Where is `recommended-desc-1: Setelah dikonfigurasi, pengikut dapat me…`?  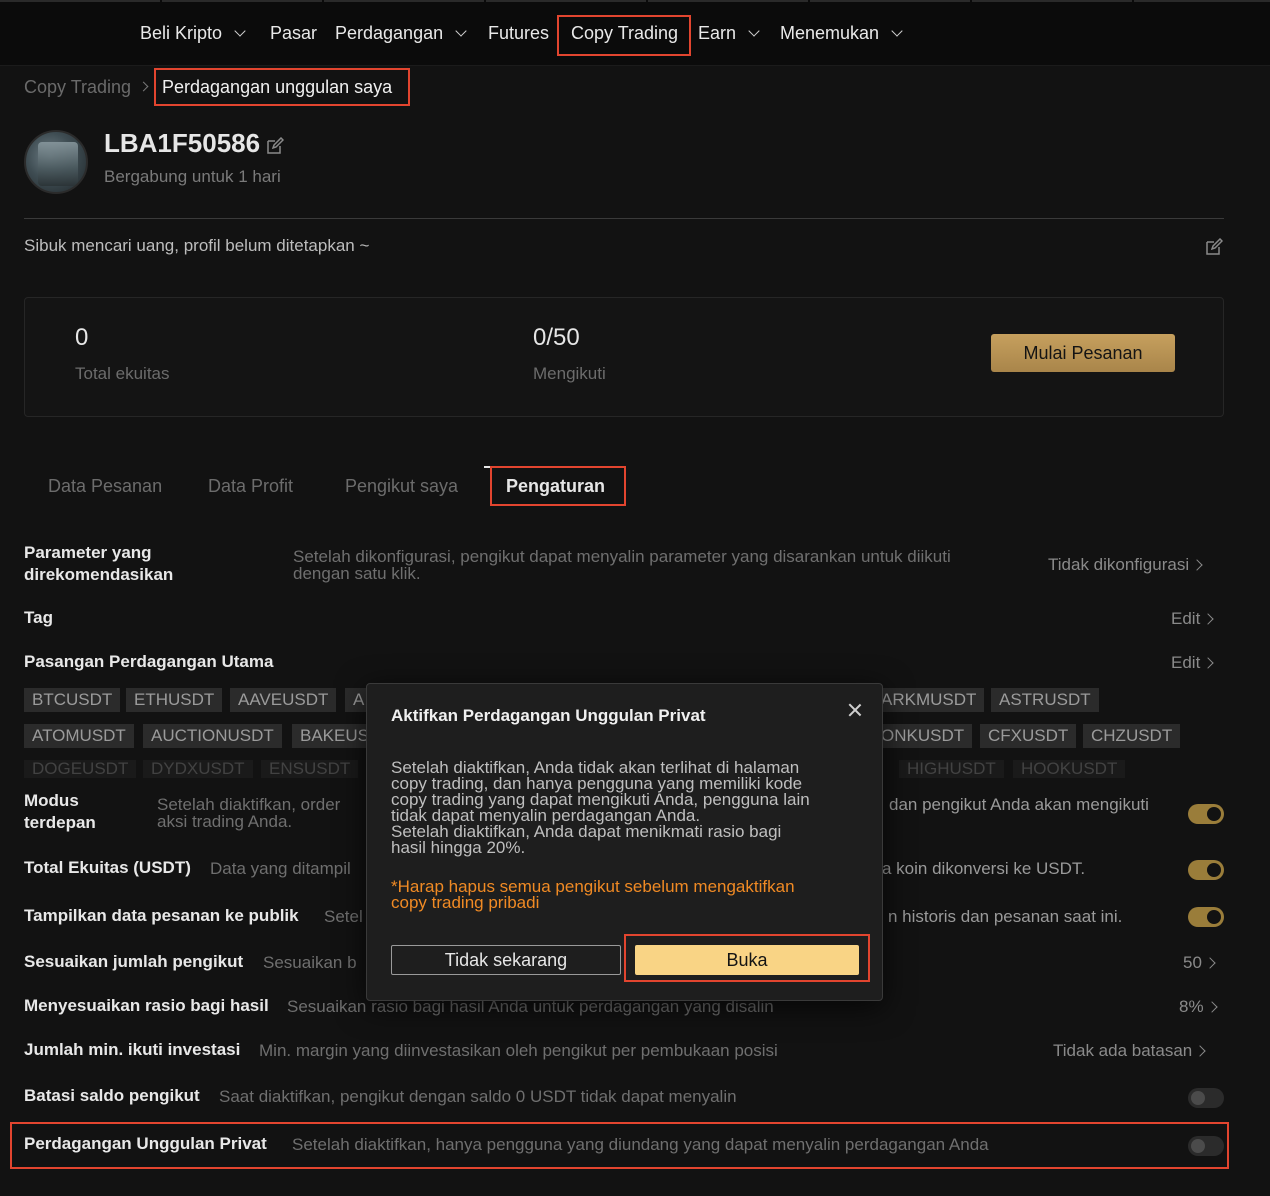
recommended-desc-1: Setelah dikonfigurasi, pengikut dapat me… is located at coordinates (622, 556).